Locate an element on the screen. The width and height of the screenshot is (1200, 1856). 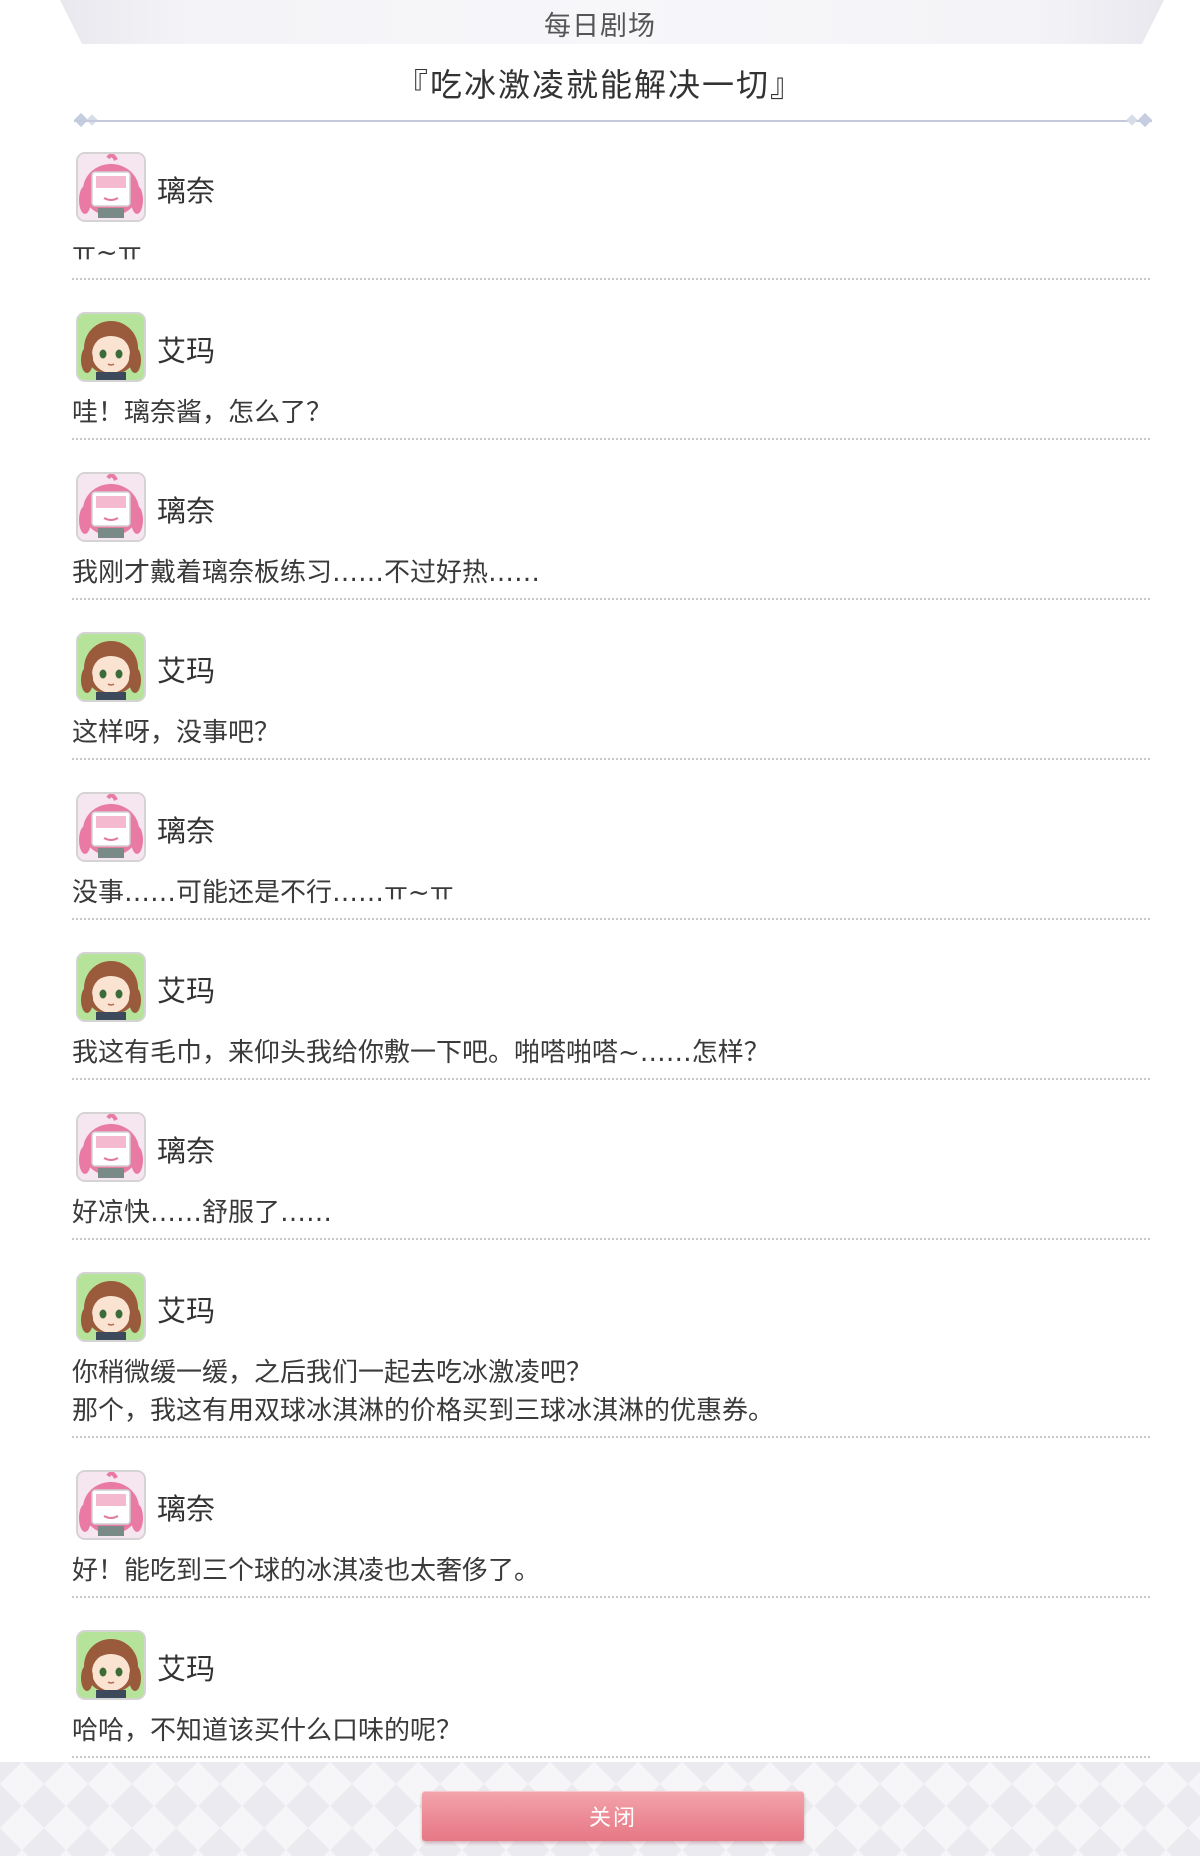
dialogue-line: 没事……可能还是不行……ㅠ~ㅠ is located at coordinates (263, 893).